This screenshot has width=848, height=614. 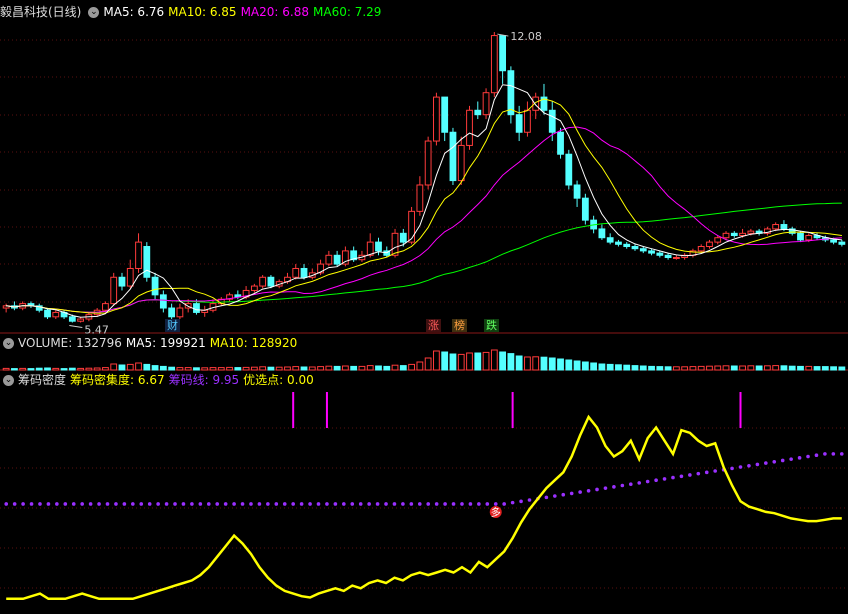 I want to click on tag-zhang: 涨, so click(x=433, y=325).